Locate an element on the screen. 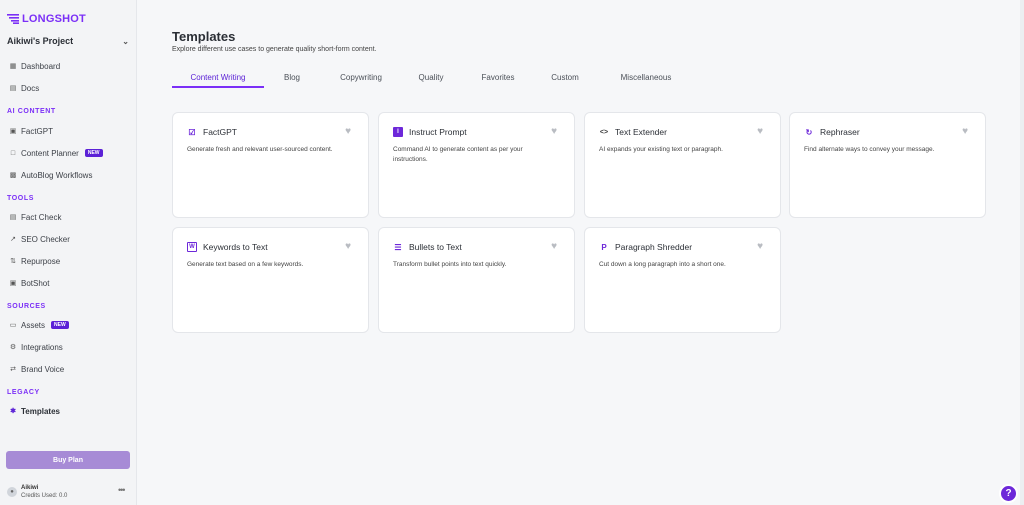  refresh-icon: ↻ is located at coordinates (809, 132).